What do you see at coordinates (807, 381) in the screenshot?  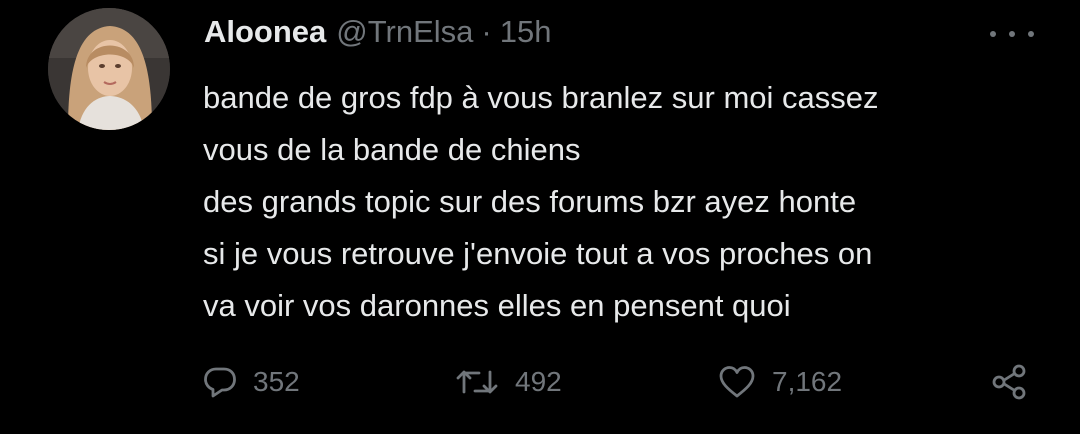 I see `like-count: 7,162` at bounding box center [807, 381].